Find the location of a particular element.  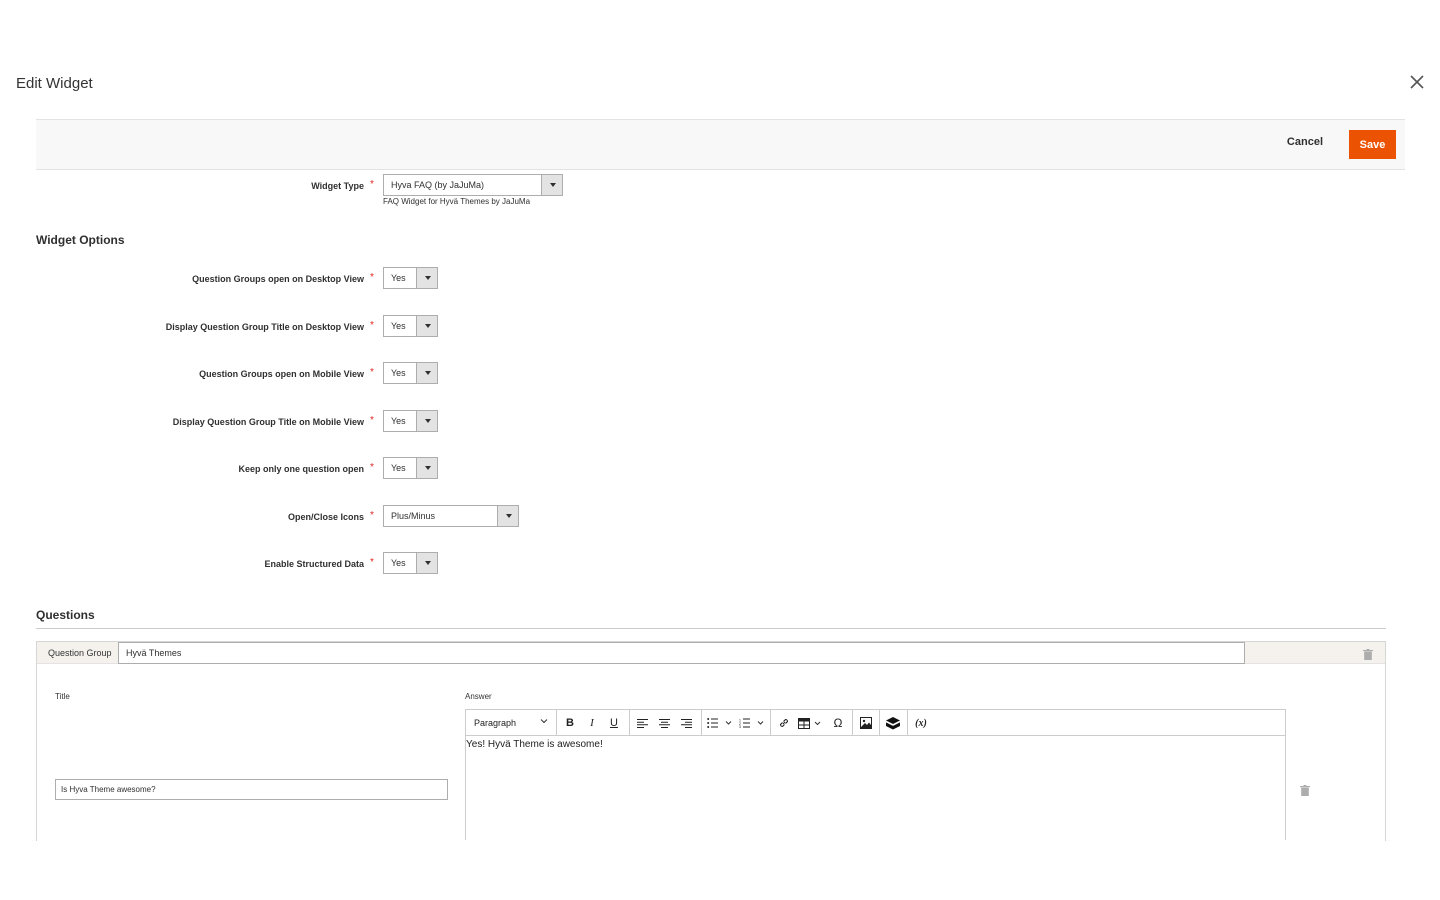

editor-toolbar: Paragraph B I U 123 Ω (x) is located at coordinates (875, 723).